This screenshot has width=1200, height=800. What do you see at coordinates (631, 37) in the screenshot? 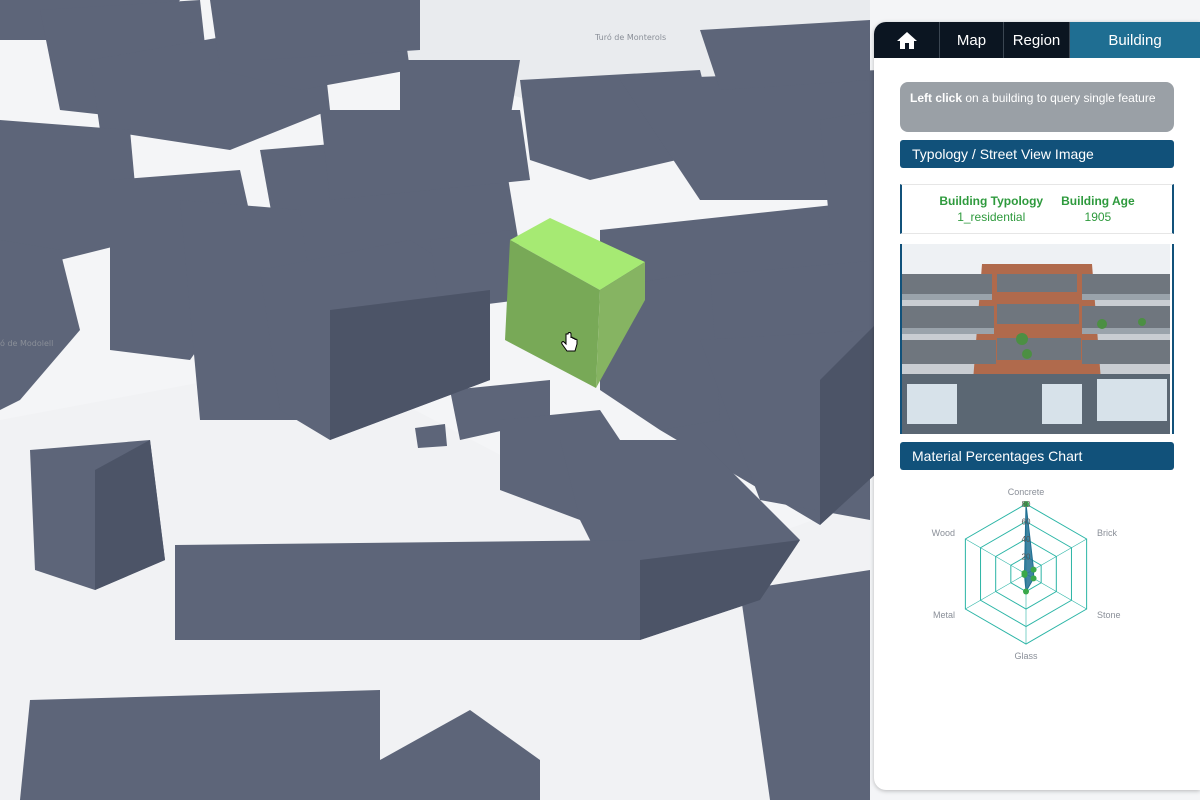
I see `map-label-turo: Turó de Monterols` at bounding box center [631, 37].